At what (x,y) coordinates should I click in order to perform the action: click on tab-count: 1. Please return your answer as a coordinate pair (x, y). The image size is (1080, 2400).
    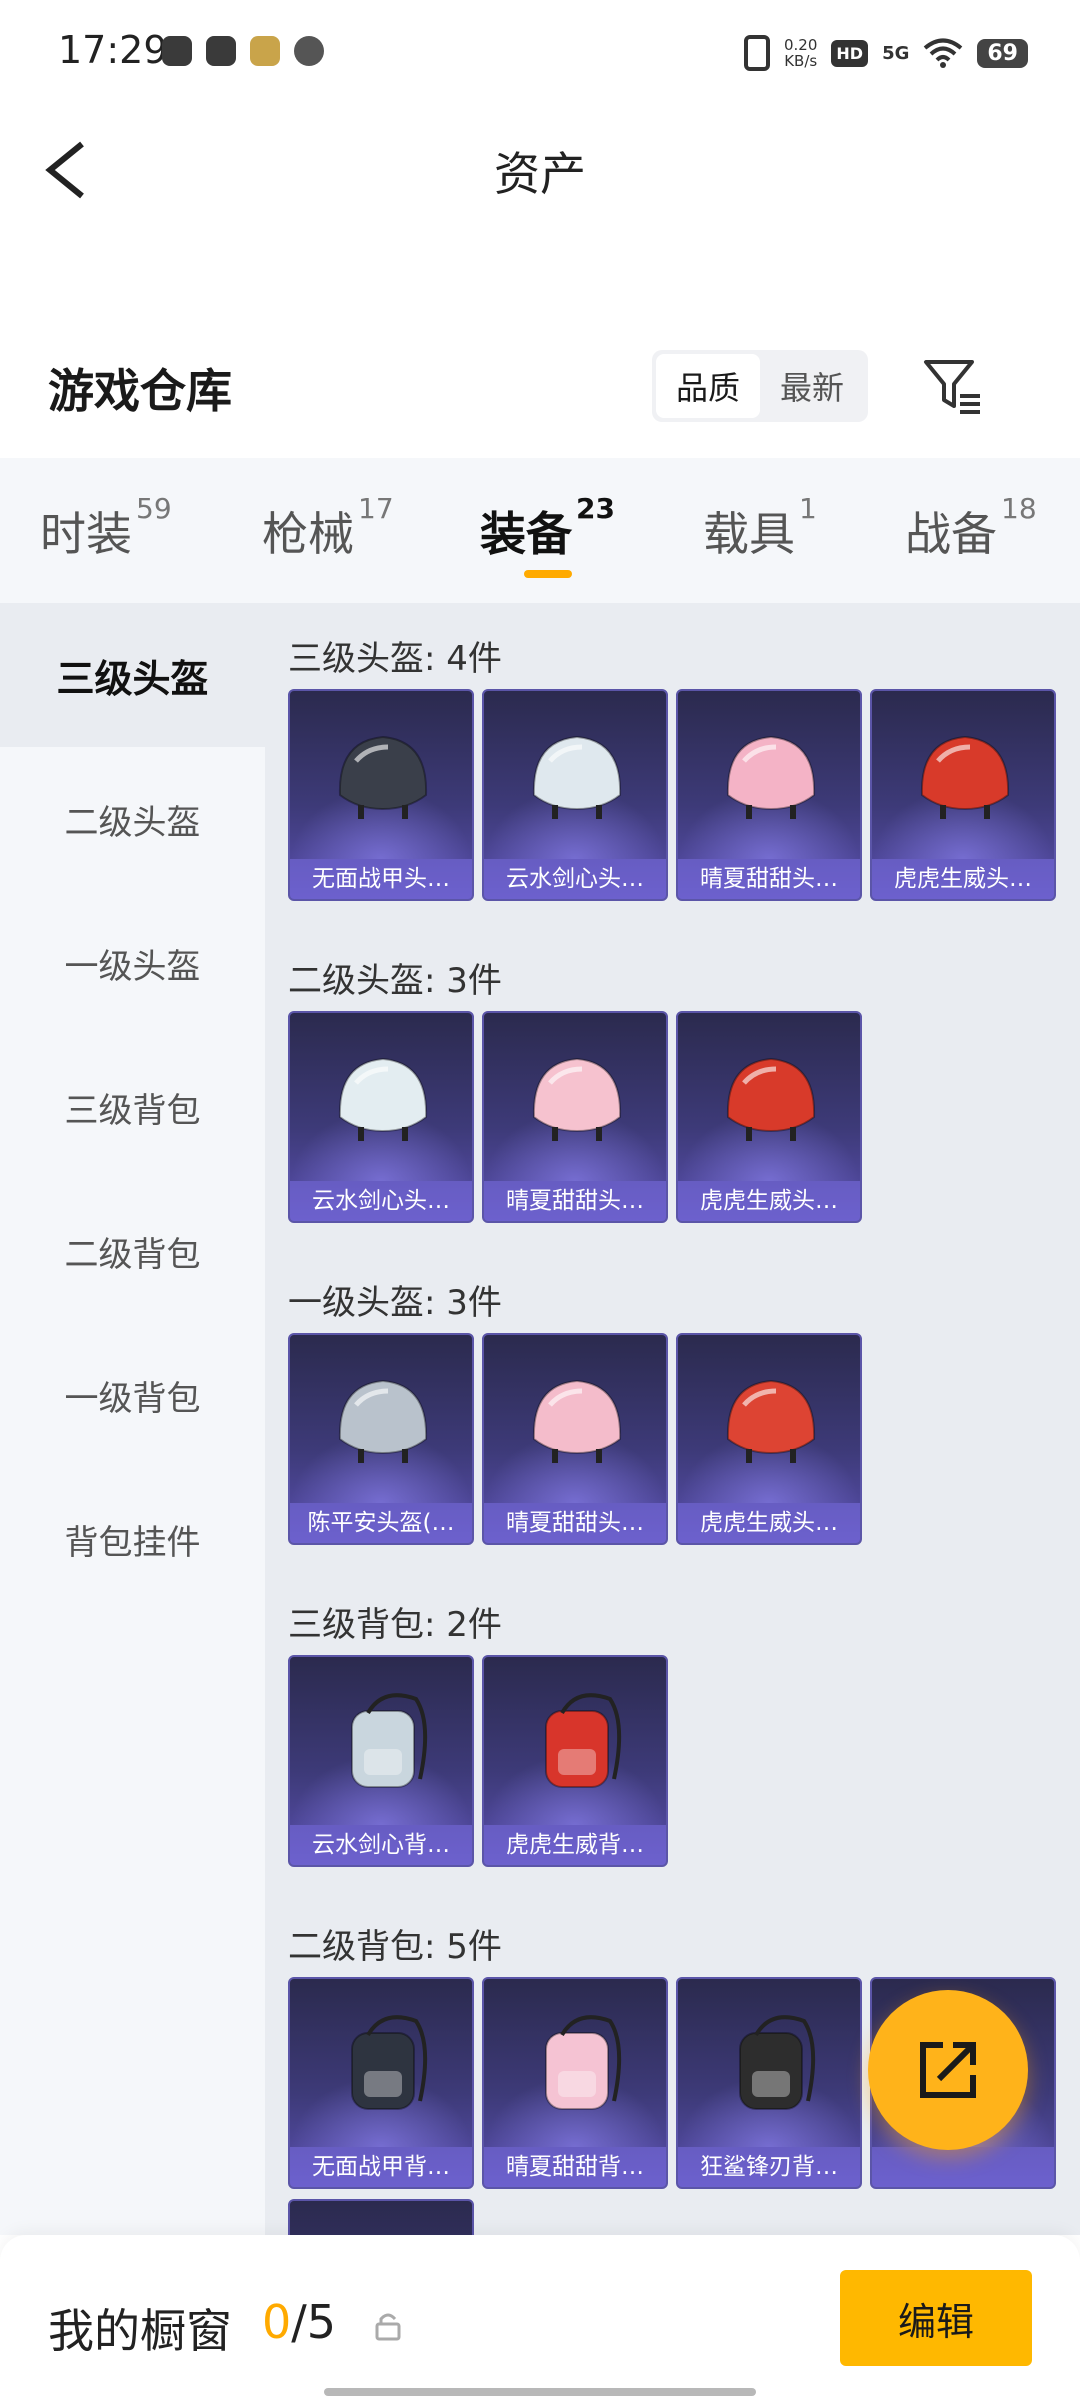
    Looking at the image, I should click on (808, 508).